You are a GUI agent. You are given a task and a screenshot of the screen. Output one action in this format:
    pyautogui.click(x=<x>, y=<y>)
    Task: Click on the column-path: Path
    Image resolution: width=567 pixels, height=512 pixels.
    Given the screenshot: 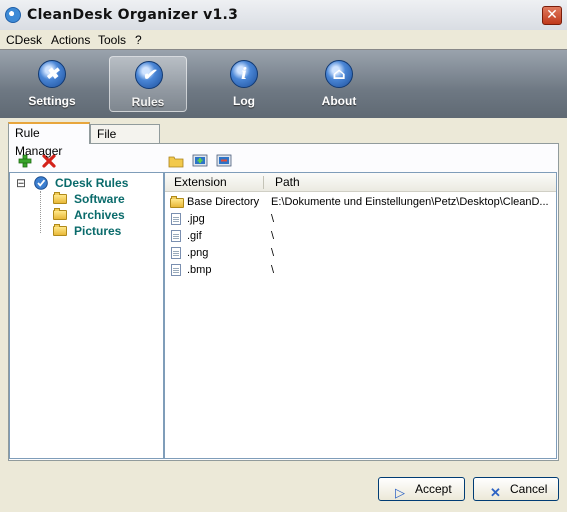 What is the action you would take?
    pyautogui.click(x=287, y=182)
    